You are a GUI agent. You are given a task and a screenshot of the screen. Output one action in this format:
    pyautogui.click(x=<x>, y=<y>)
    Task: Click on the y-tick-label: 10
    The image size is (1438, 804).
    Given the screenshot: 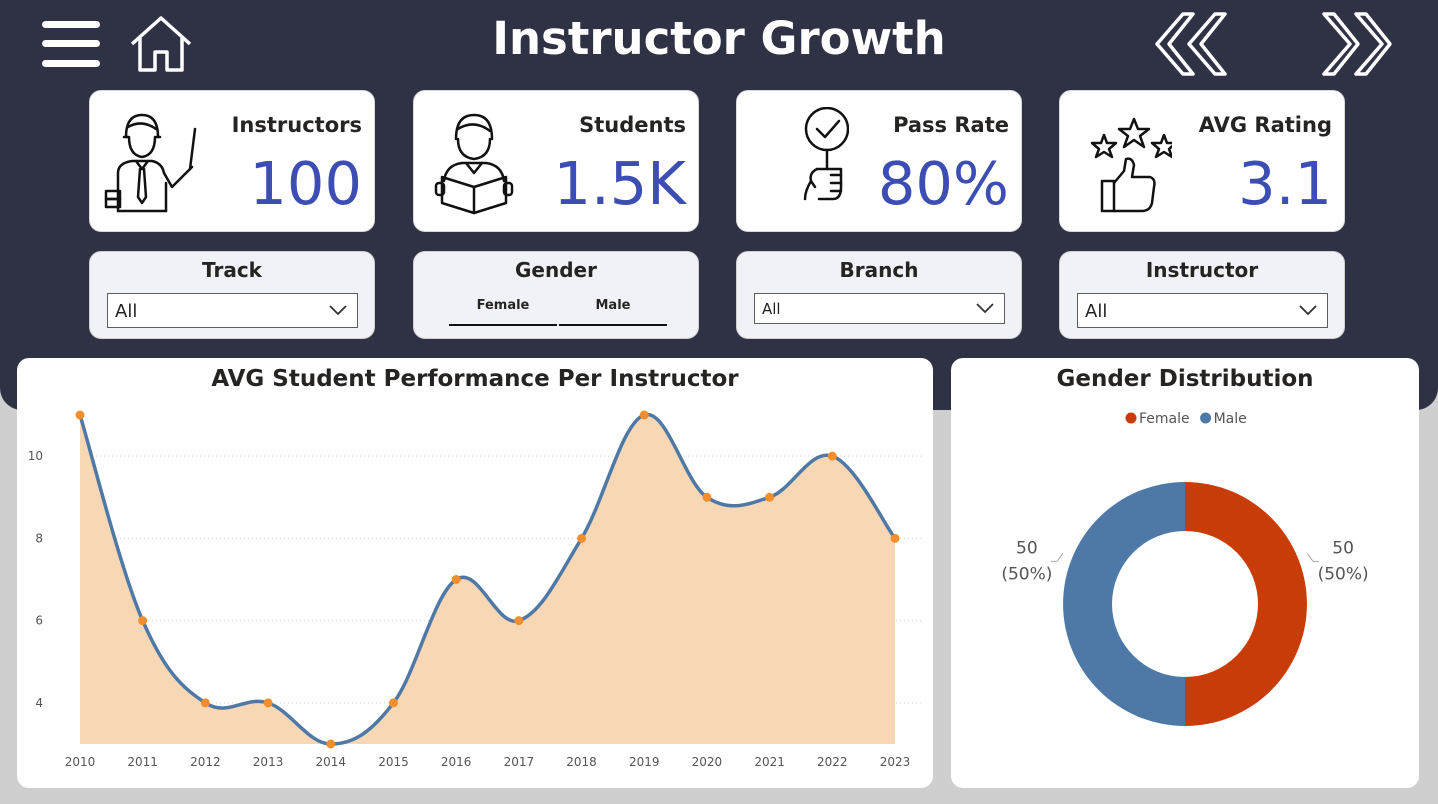 What is the action you would take?
    pyautogui.click(x=35, y=456)
    